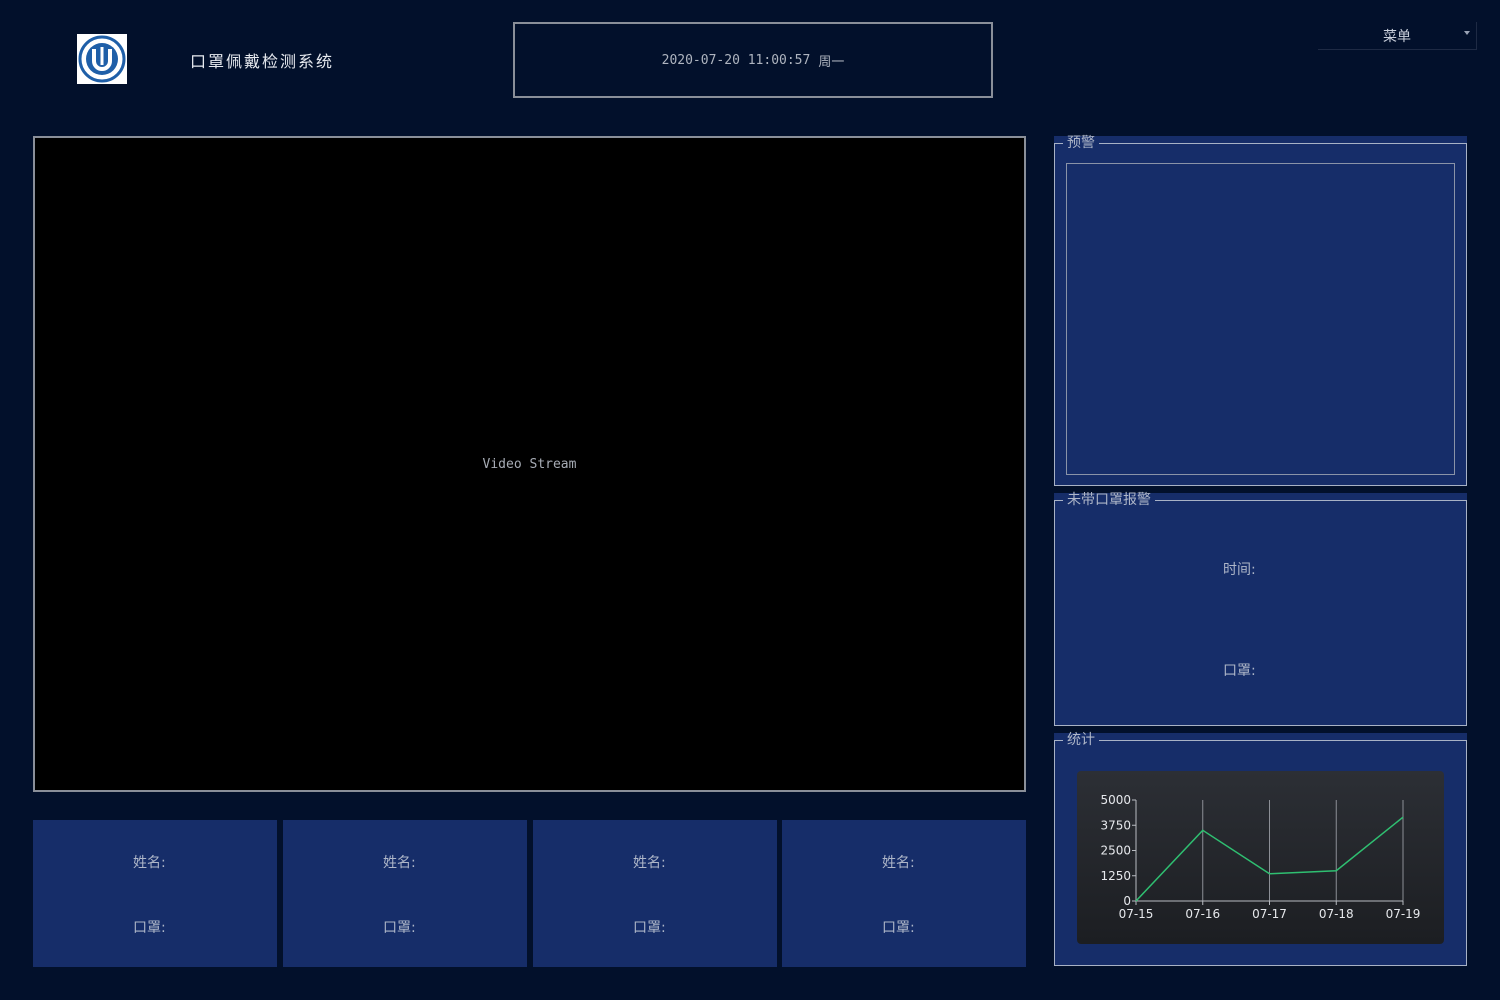  Describe the element at coordinates (262, 61) in the screenshot. I see `app-title: 口罩佩戴检测系统` at that location.